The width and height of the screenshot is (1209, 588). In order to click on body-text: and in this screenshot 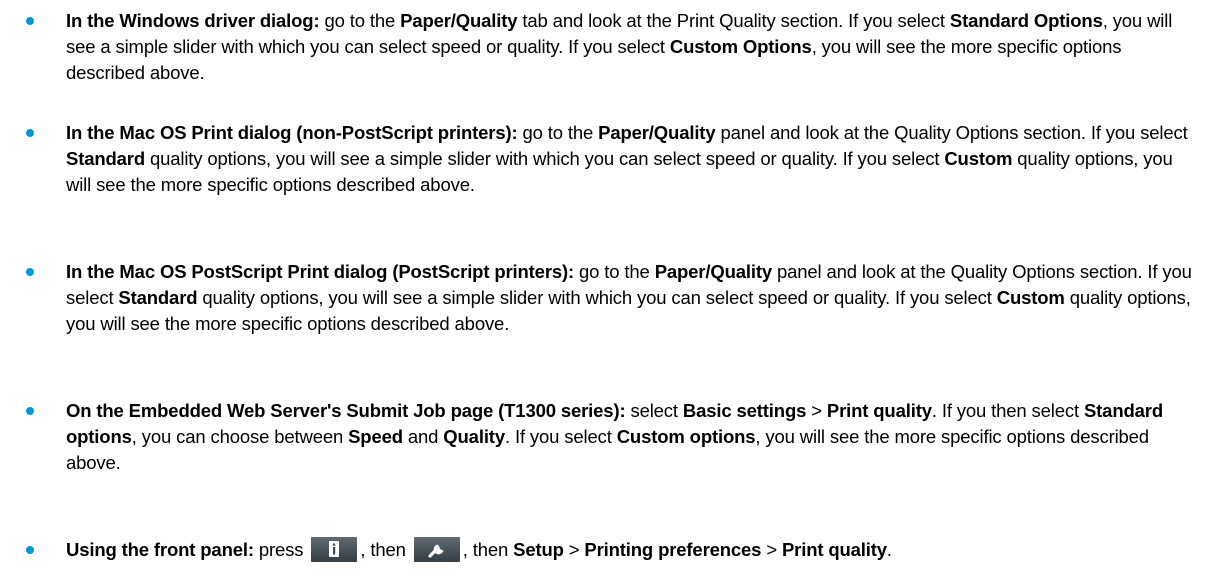, I will do `click(423, 436)`.